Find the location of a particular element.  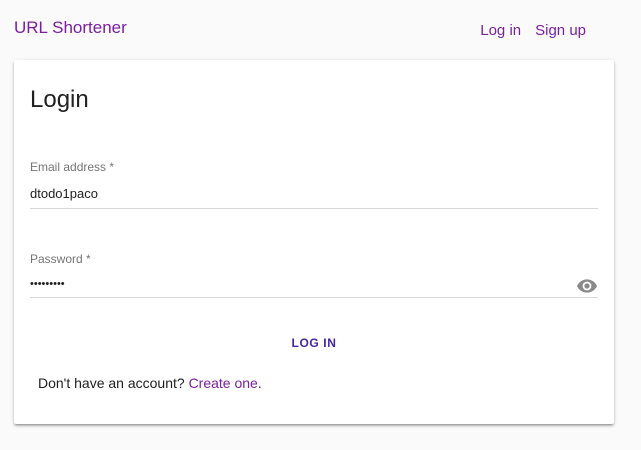

signup-prompt-row: Don't have an account? Create one. is located at coordinates (150, 383).